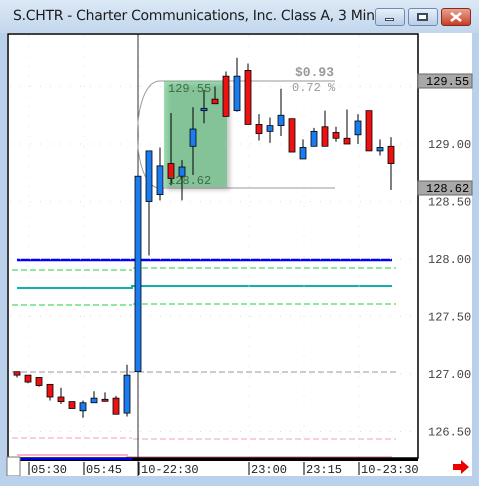 This screenshot has height=486, width=479. Describe the element at coordinates (314, 72) in the screenshot. I see `price-change-label: $0.93` at that location.